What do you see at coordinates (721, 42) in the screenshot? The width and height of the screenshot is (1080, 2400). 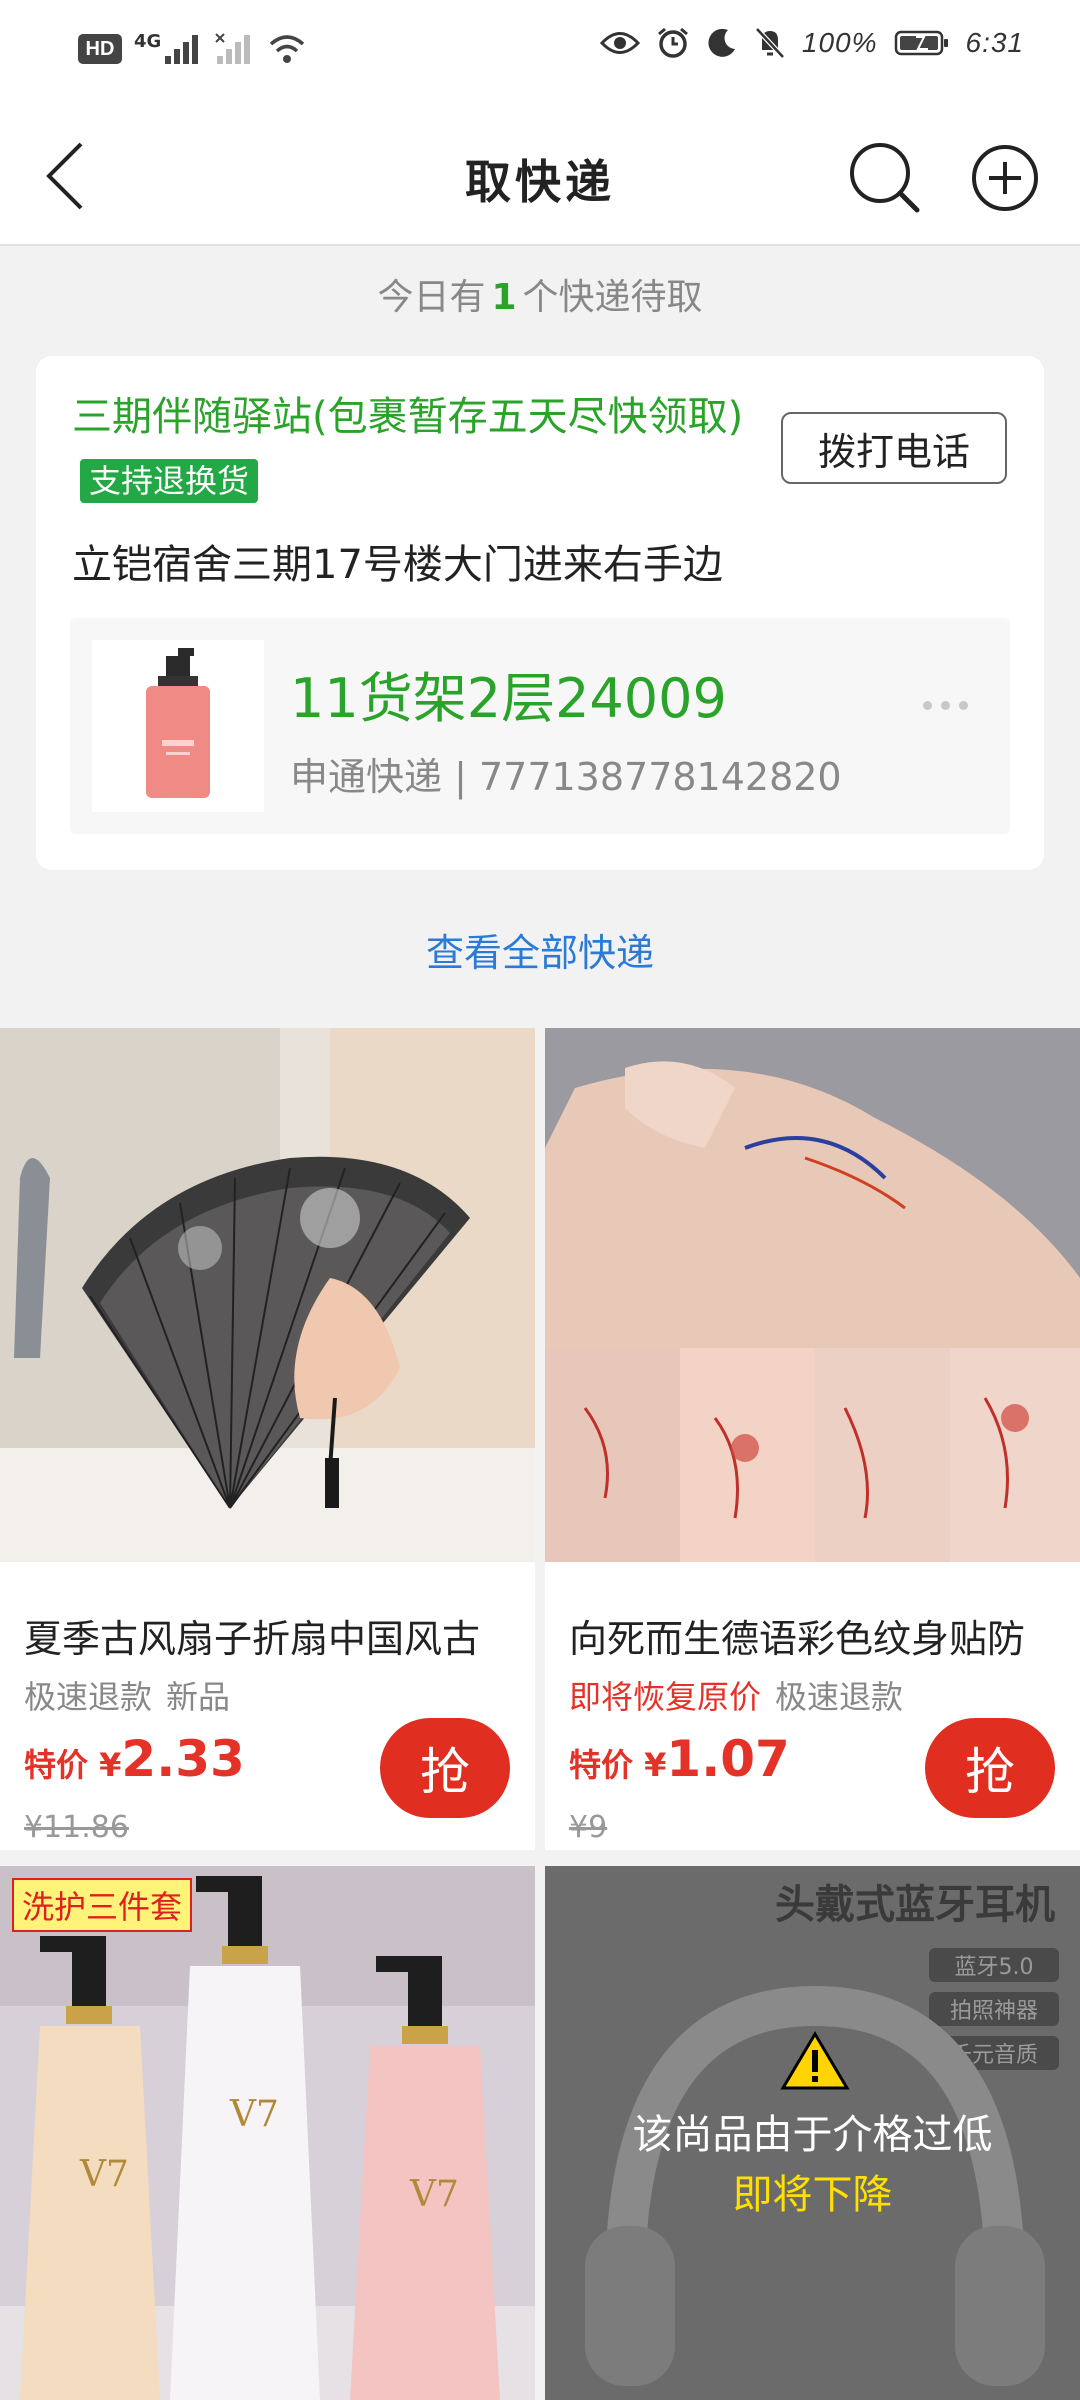 I see `moon-icon` at bounding box center [721, 42].